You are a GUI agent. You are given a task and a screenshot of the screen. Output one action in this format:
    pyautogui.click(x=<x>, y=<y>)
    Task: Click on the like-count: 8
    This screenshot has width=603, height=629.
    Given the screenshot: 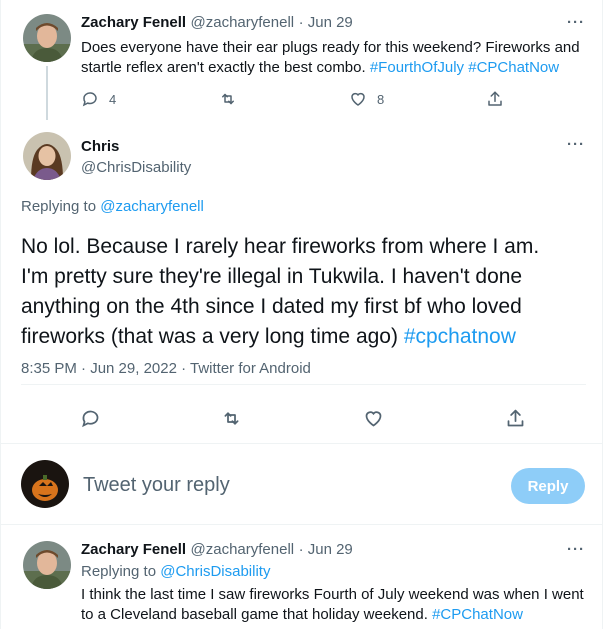 What is the action you would take?
    pyautogui.click(x=381, y=99)
    